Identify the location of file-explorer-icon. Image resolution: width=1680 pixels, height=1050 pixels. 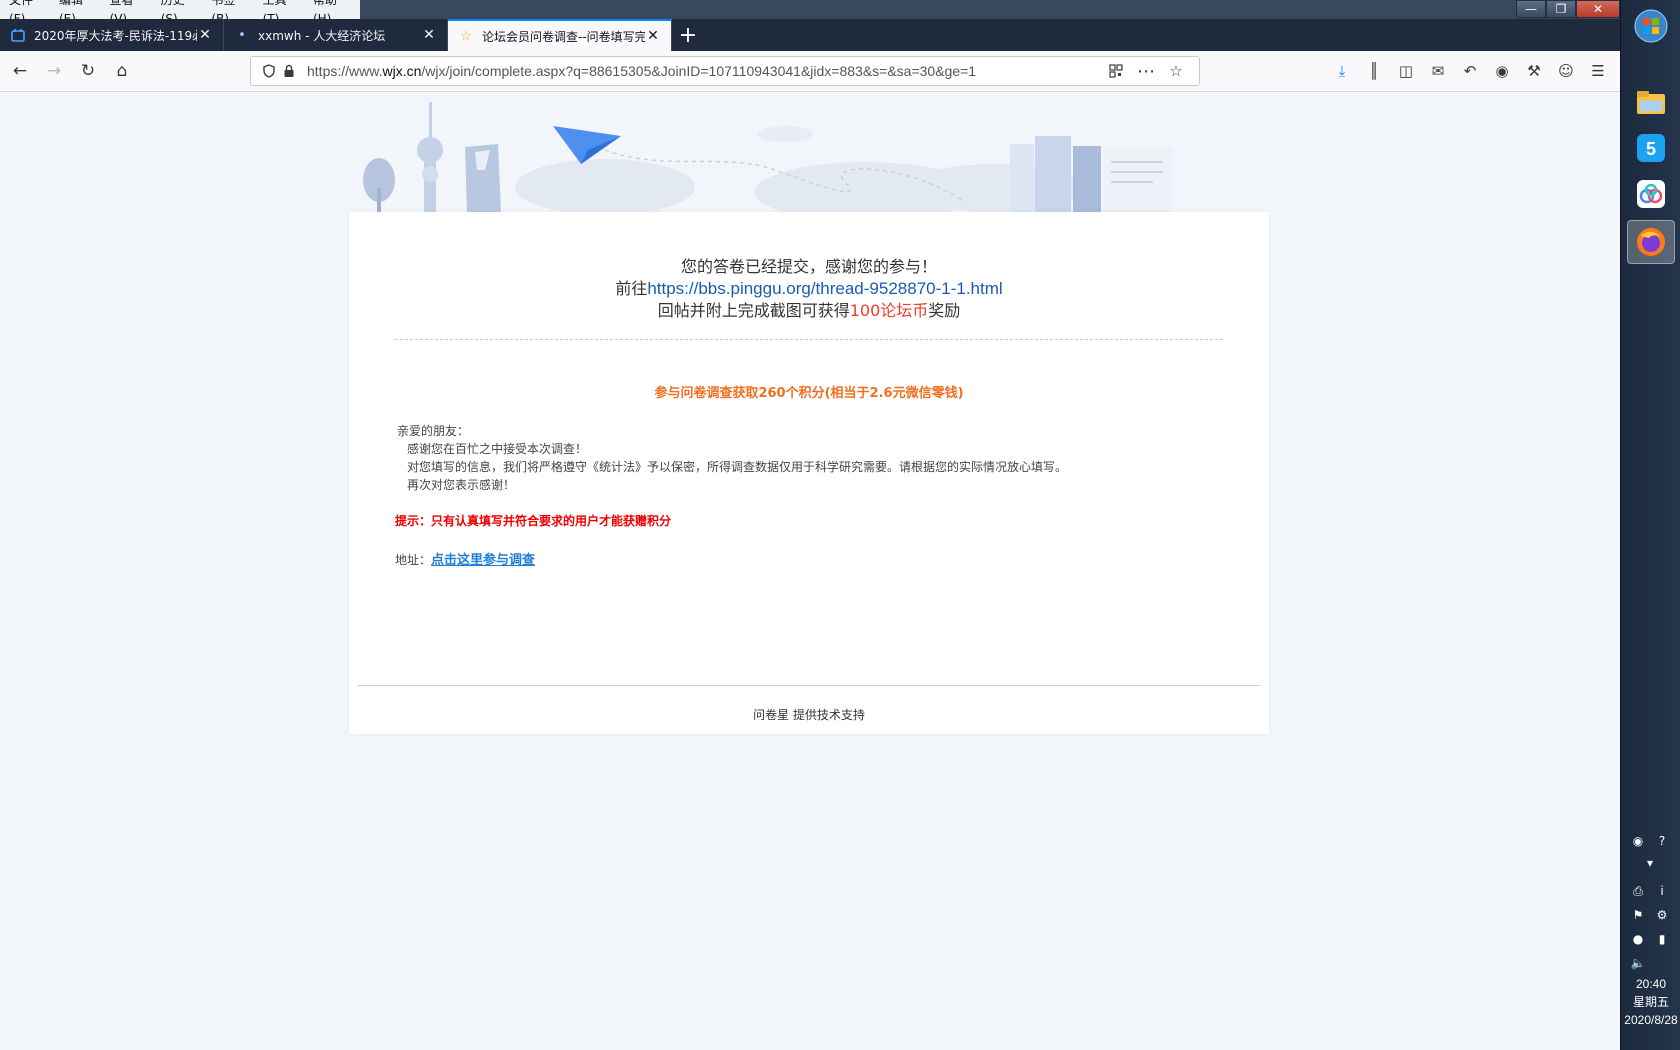
(1651, 102).